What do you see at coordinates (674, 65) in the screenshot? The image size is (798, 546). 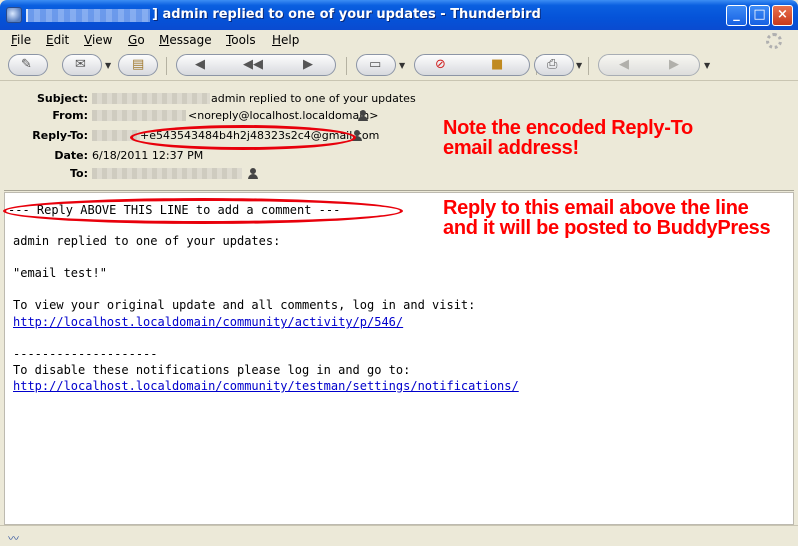 I see `forward-nav-icon: ▶` at bounding box center [674, 65].